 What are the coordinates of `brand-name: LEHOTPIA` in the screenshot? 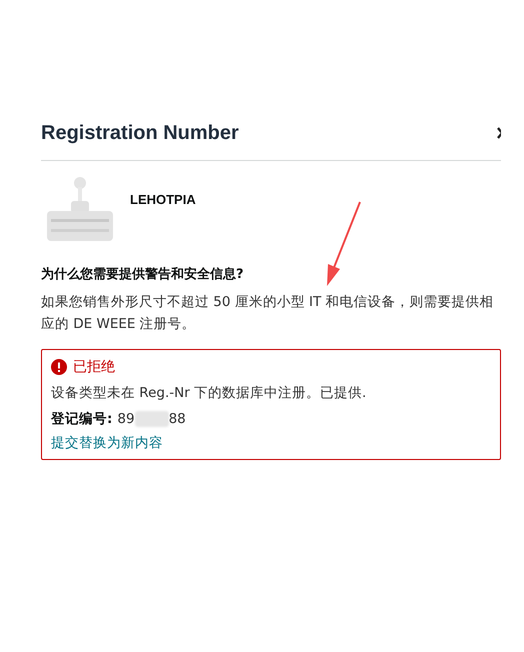 It's located at (163, 199).